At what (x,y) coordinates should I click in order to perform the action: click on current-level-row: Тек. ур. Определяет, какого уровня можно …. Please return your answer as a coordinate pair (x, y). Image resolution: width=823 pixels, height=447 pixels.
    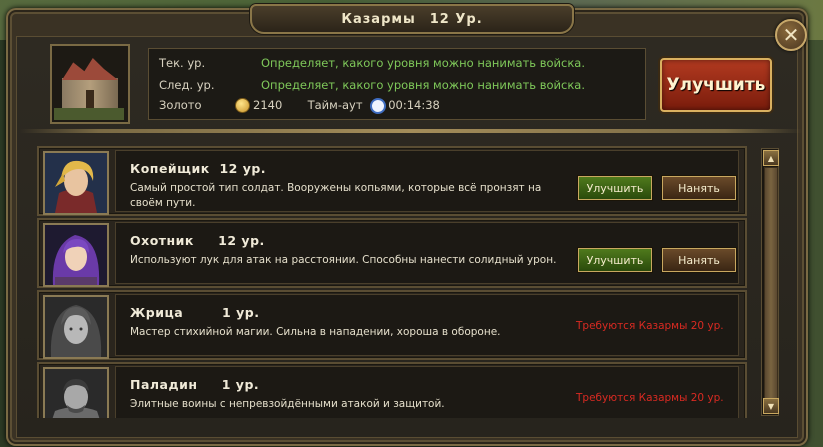
    Looking at the image, I should click on (372, 63).